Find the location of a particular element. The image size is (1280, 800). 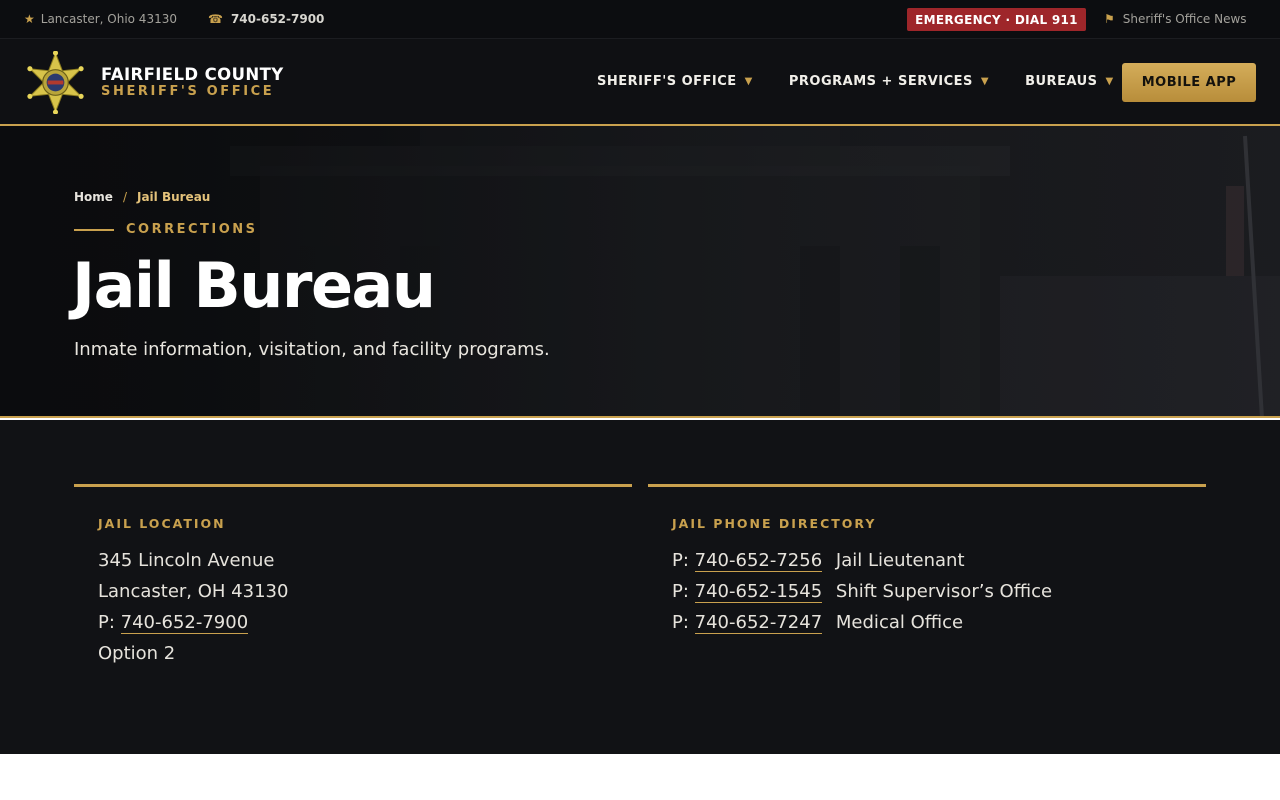

breadcrumb: Home / Jail Bureau is located at coordinates (142, 197).